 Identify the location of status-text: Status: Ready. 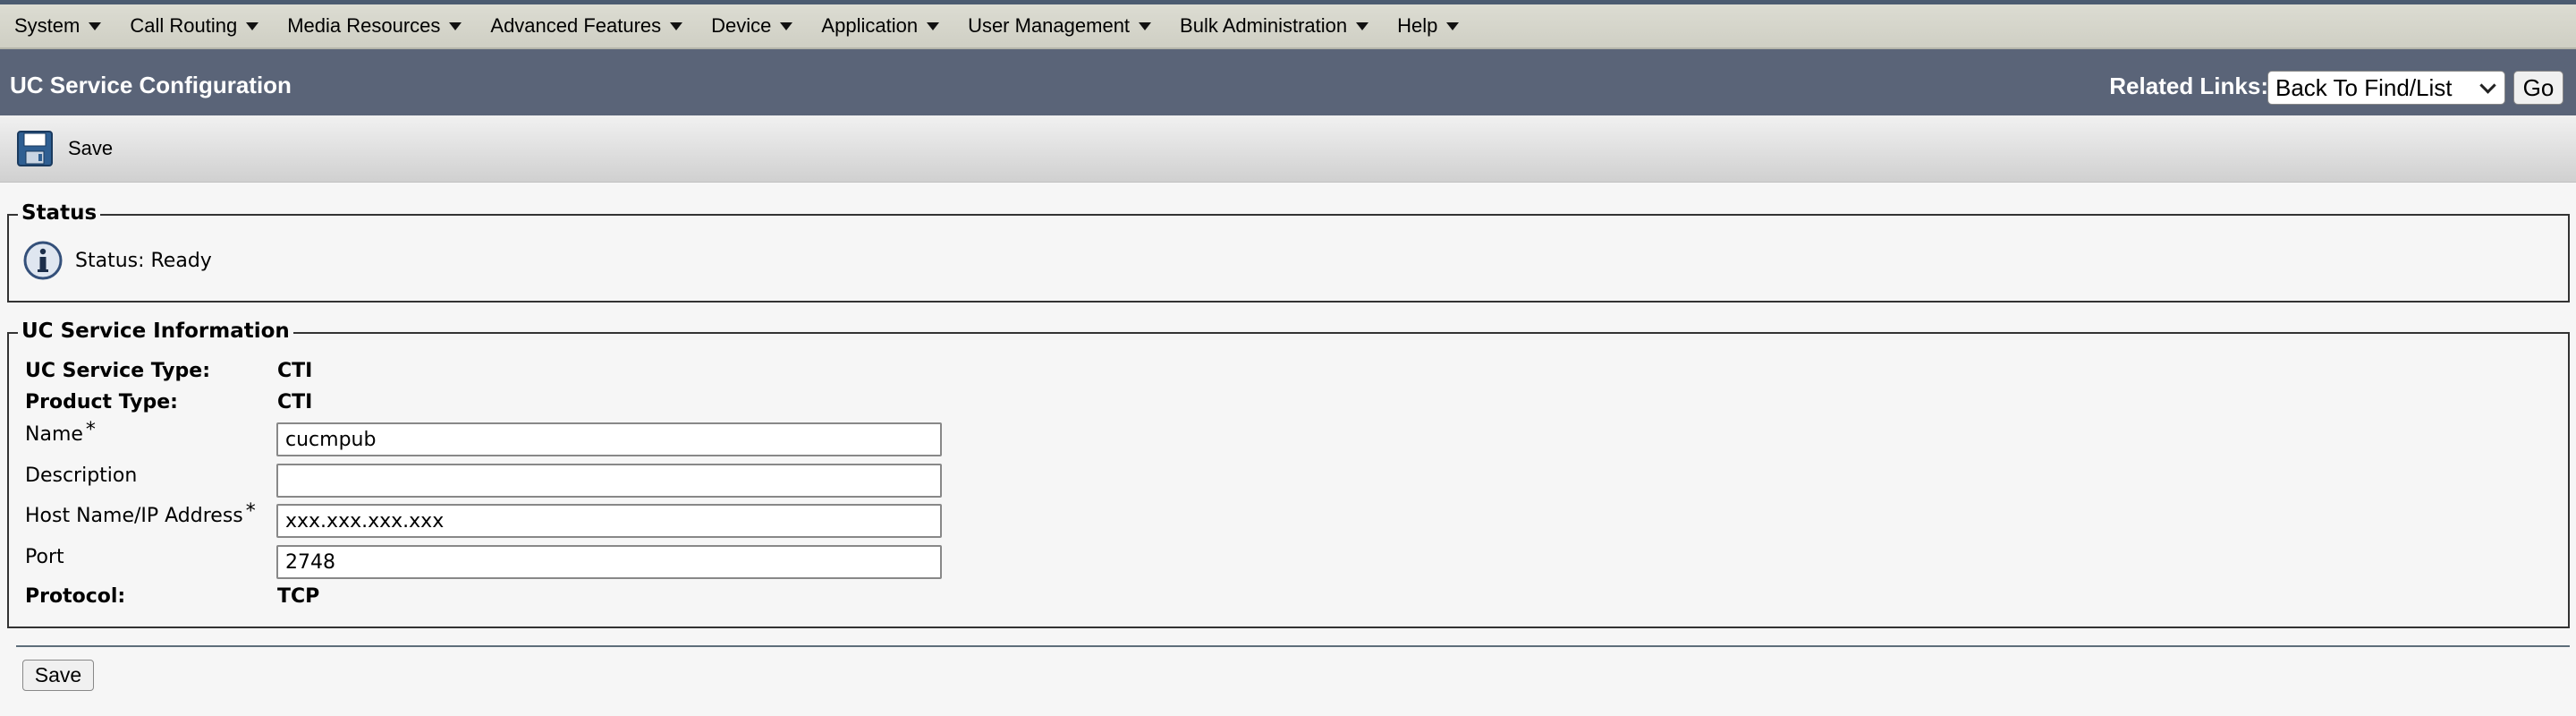
(143, 261).